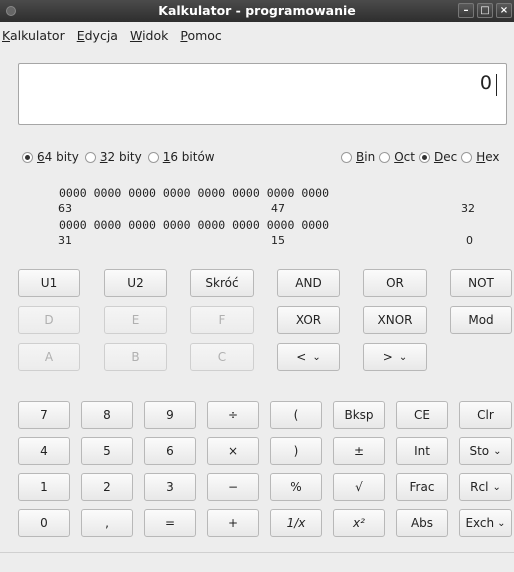  Describe the element at coordinates (395, 320) in the screenshot. I see `xnor-button: XNOR` at that location.